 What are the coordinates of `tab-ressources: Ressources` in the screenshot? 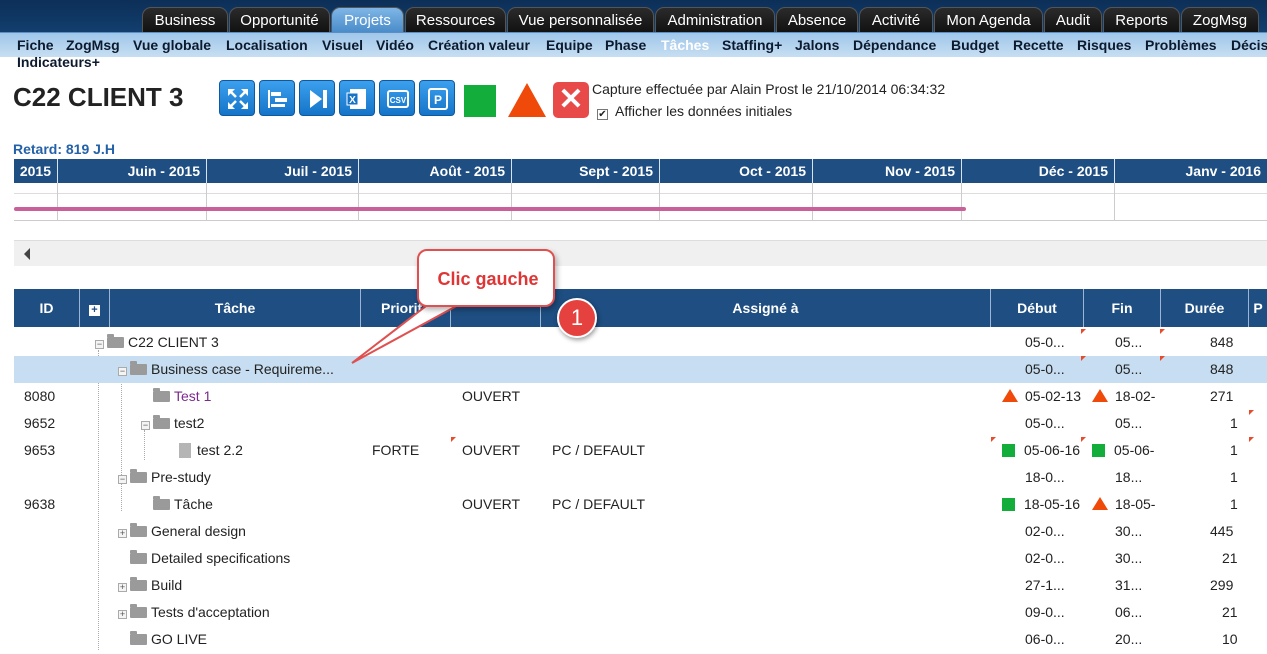 It's located at (455, 19).